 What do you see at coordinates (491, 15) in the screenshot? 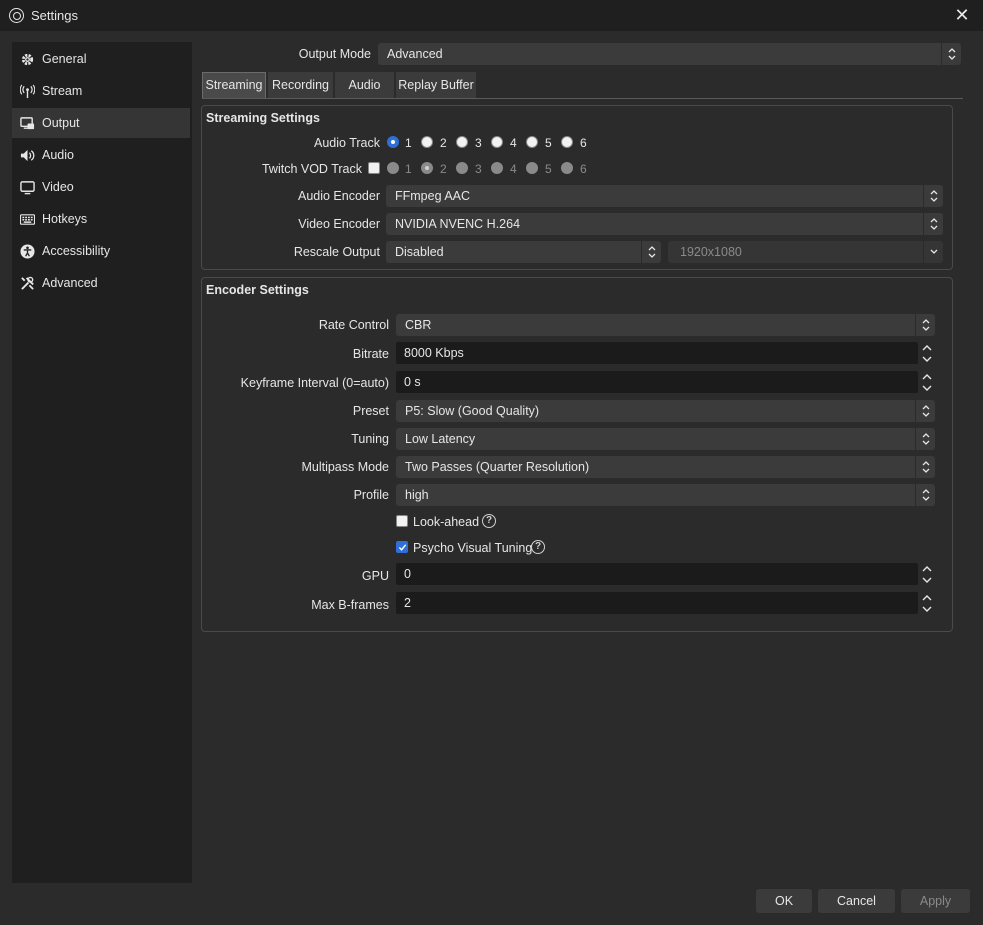
I see `title-bar: Settings ✕` at bounding box center [491, 15].